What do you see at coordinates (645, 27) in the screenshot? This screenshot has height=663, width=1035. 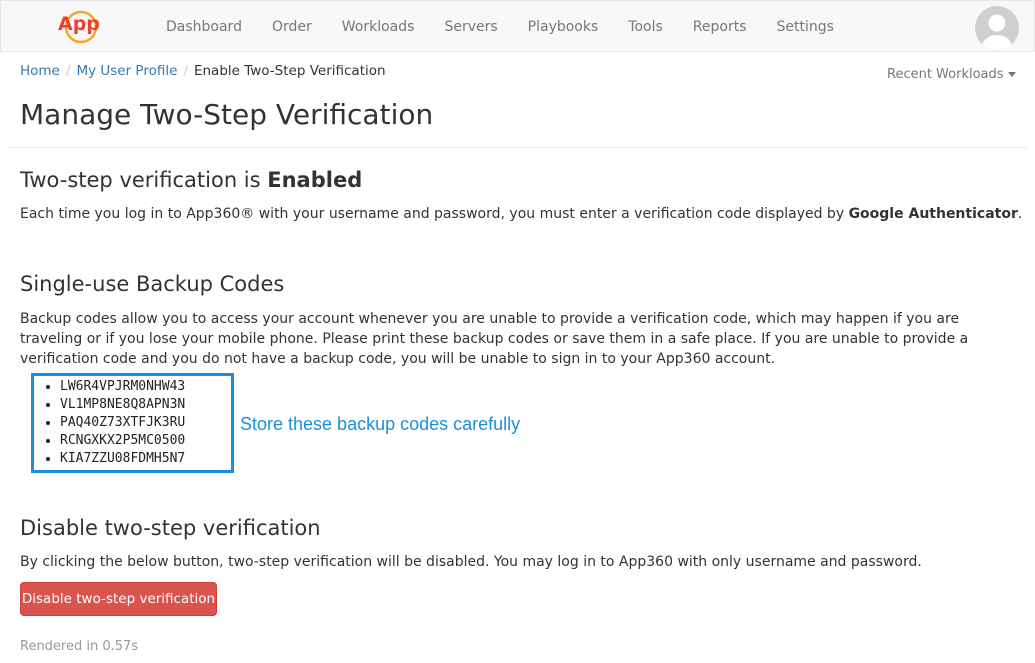 I see `nav-tools: Tools` at bounding box center [645, 27].